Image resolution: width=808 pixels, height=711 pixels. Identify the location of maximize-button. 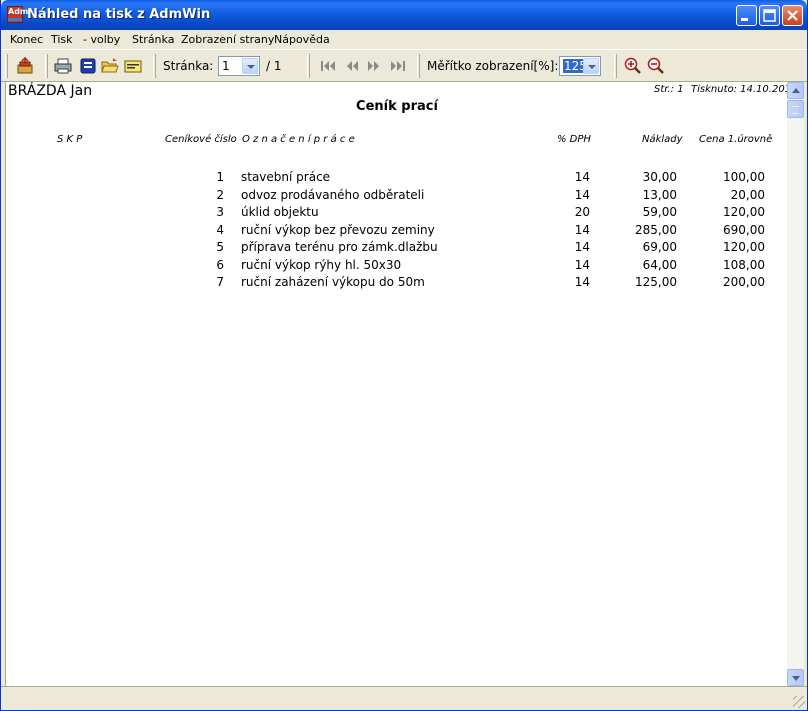
(769, 15).